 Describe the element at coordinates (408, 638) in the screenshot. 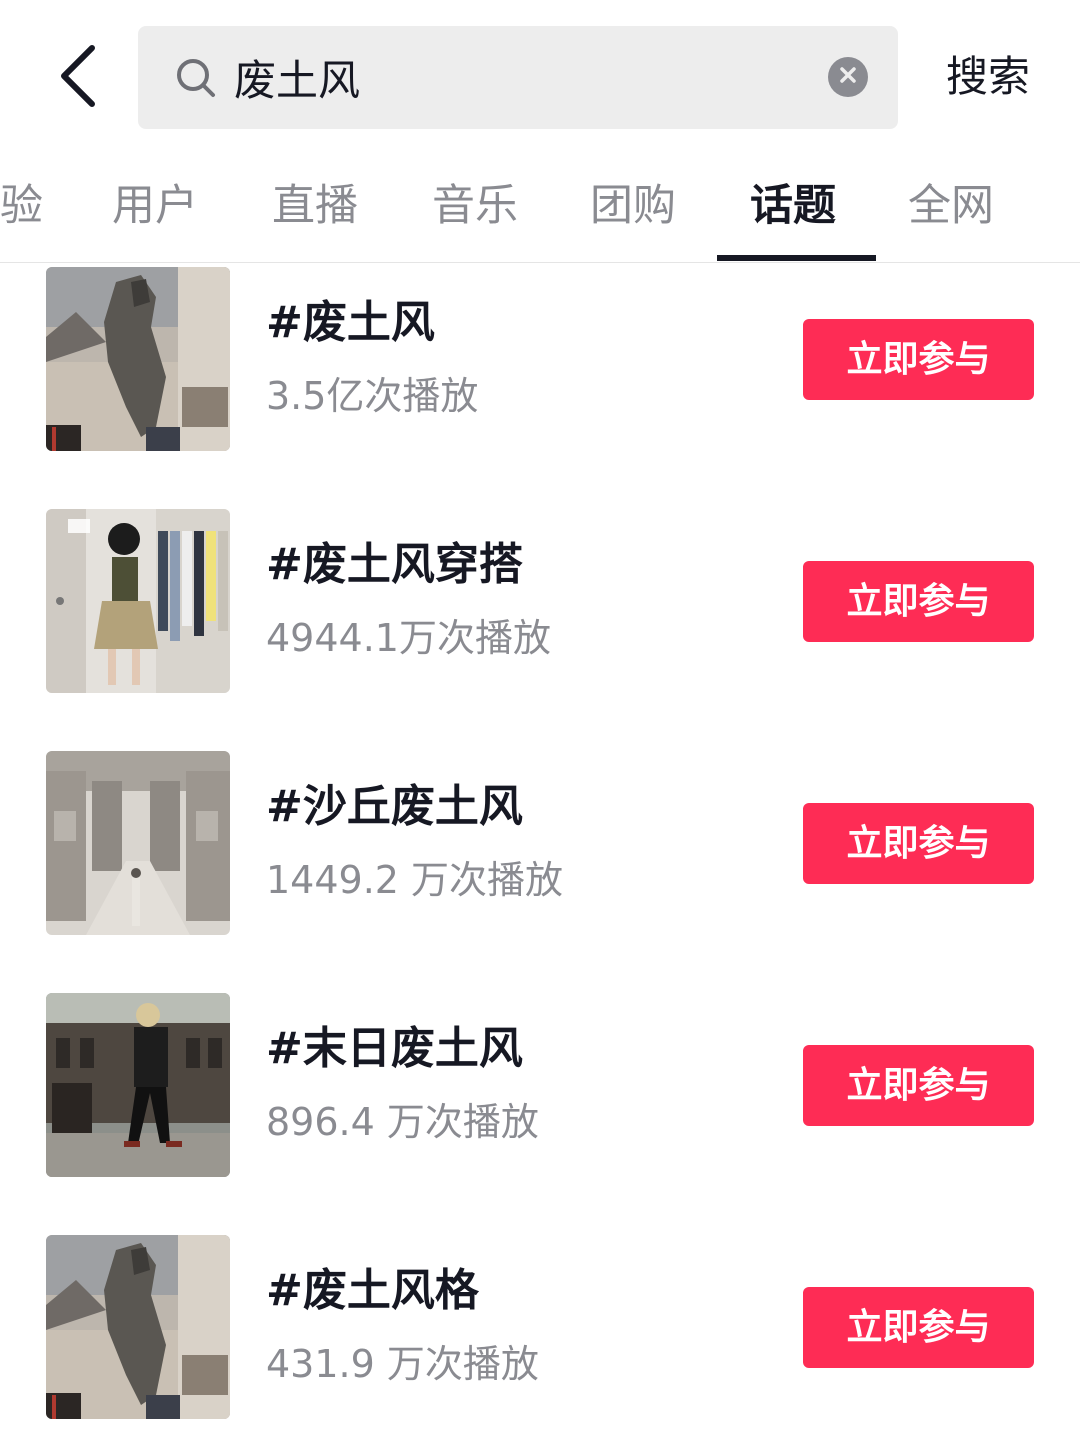

I see `topic-play-count: 4944.1万次播放` at that location.